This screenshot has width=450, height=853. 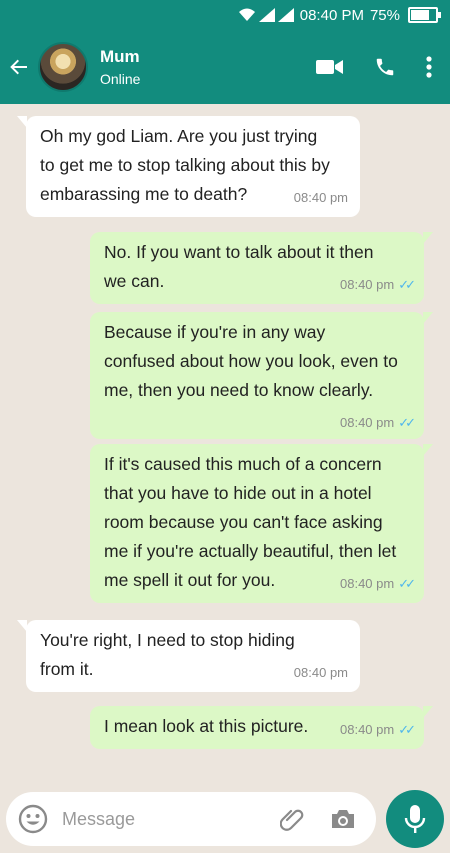 I want to click on wifi-icon, so click(x=246, y=14).